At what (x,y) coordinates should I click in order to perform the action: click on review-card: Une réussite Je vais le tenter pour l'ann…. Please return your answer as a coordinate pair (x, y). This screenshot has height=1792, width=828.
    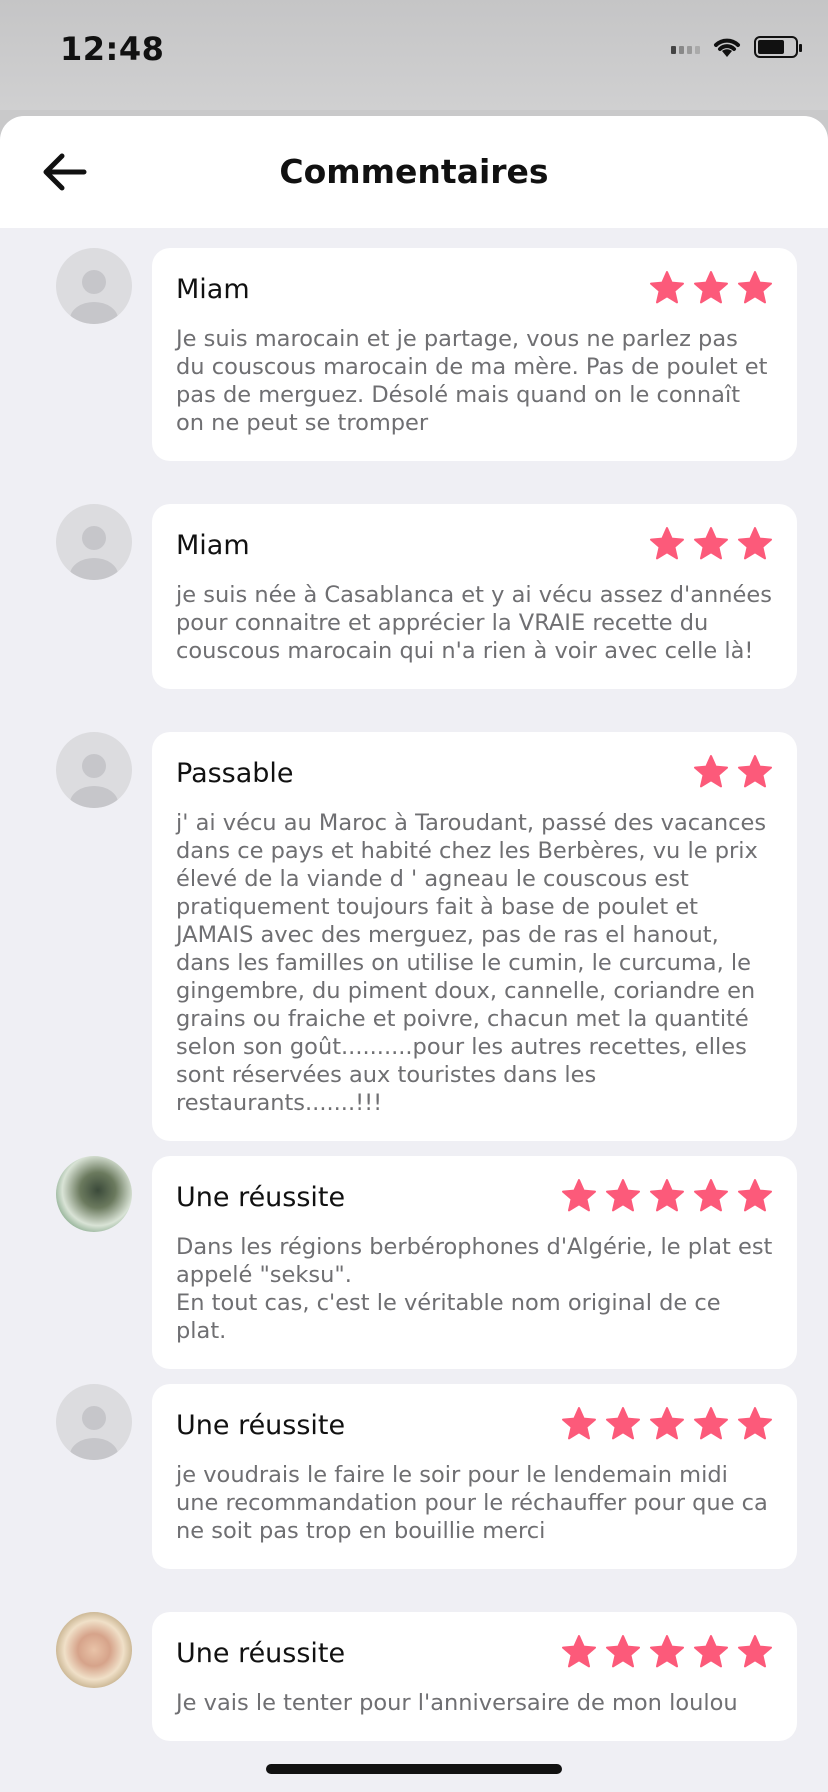
    Looking at the image, I should click on (474, 1676).